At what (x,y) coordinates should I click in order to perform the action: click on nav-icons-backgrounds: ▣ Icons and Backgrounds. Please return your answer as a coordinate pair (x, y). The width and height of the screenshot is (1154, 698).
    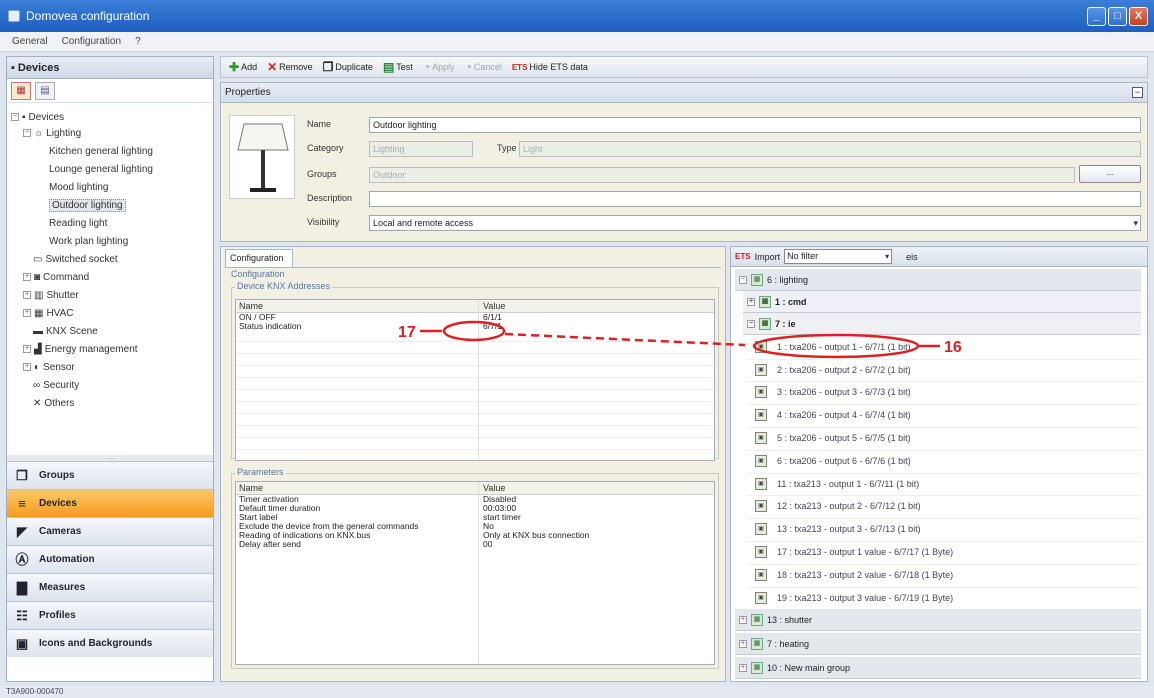
    Looking at the image, I should click on (110, 643).